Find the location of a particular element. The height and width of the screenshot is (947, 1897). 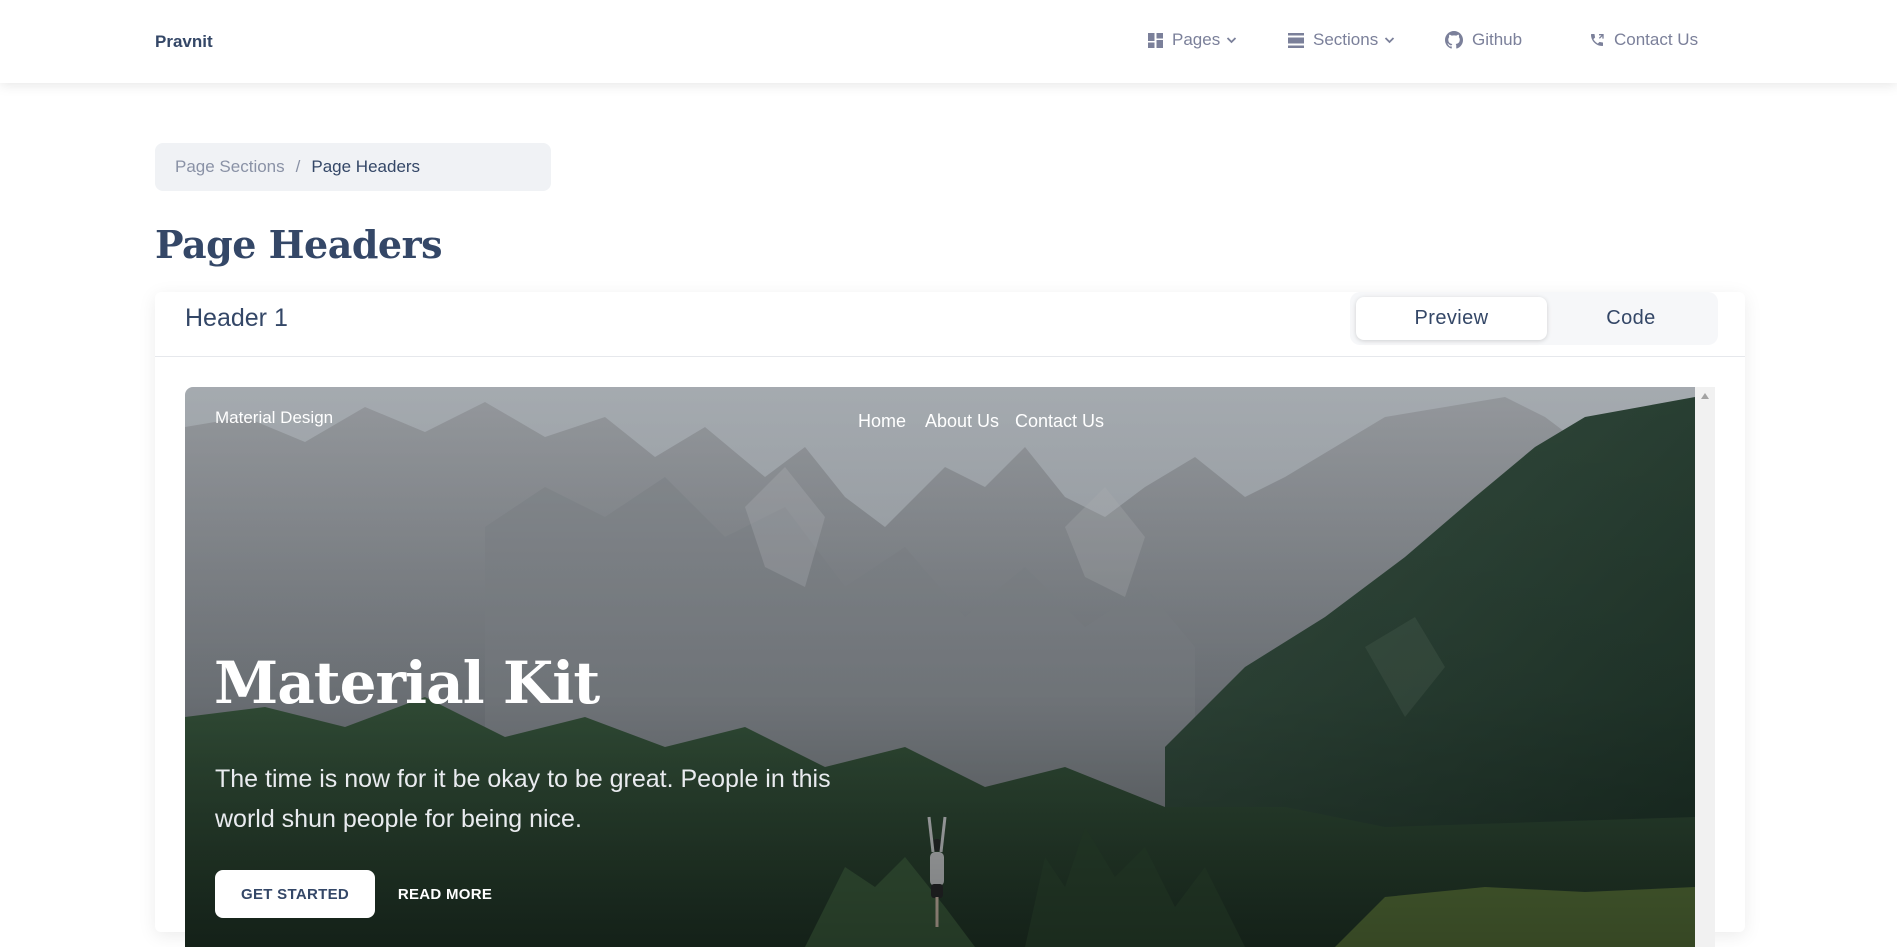

dashboard-icon is located at coordinates (1155, 40).